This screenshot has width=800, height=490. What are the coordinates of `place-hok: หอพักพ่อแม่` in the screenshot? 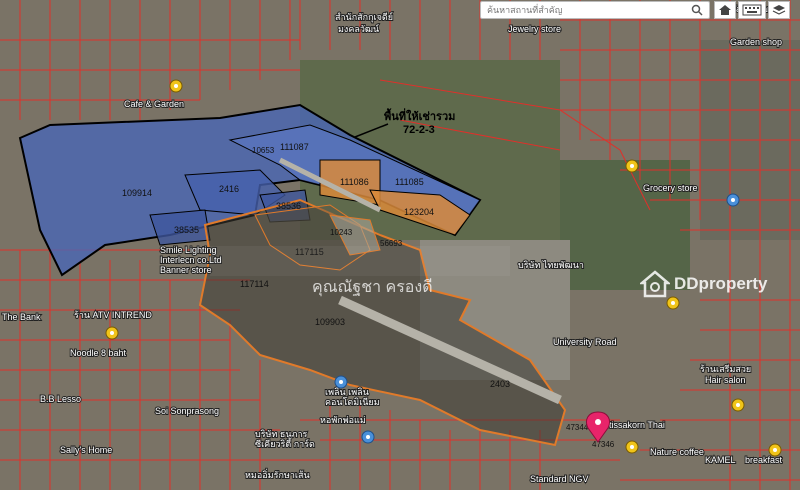 It's located at (343, 420).